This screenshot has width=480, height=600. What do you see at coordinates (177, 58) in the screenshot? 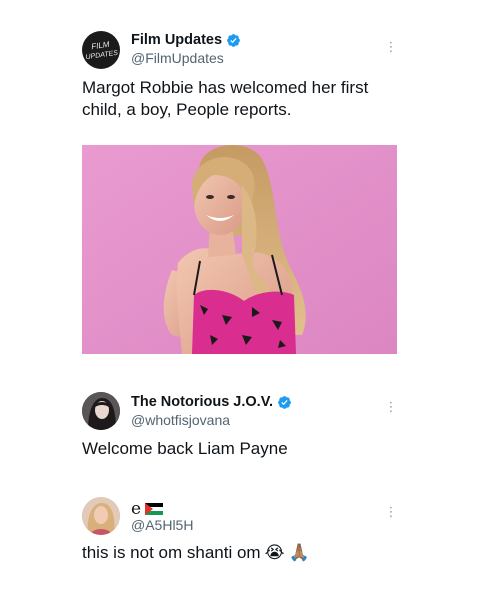
I see `author-handle: @FilmUpdates` at bounding box center [177, 58].